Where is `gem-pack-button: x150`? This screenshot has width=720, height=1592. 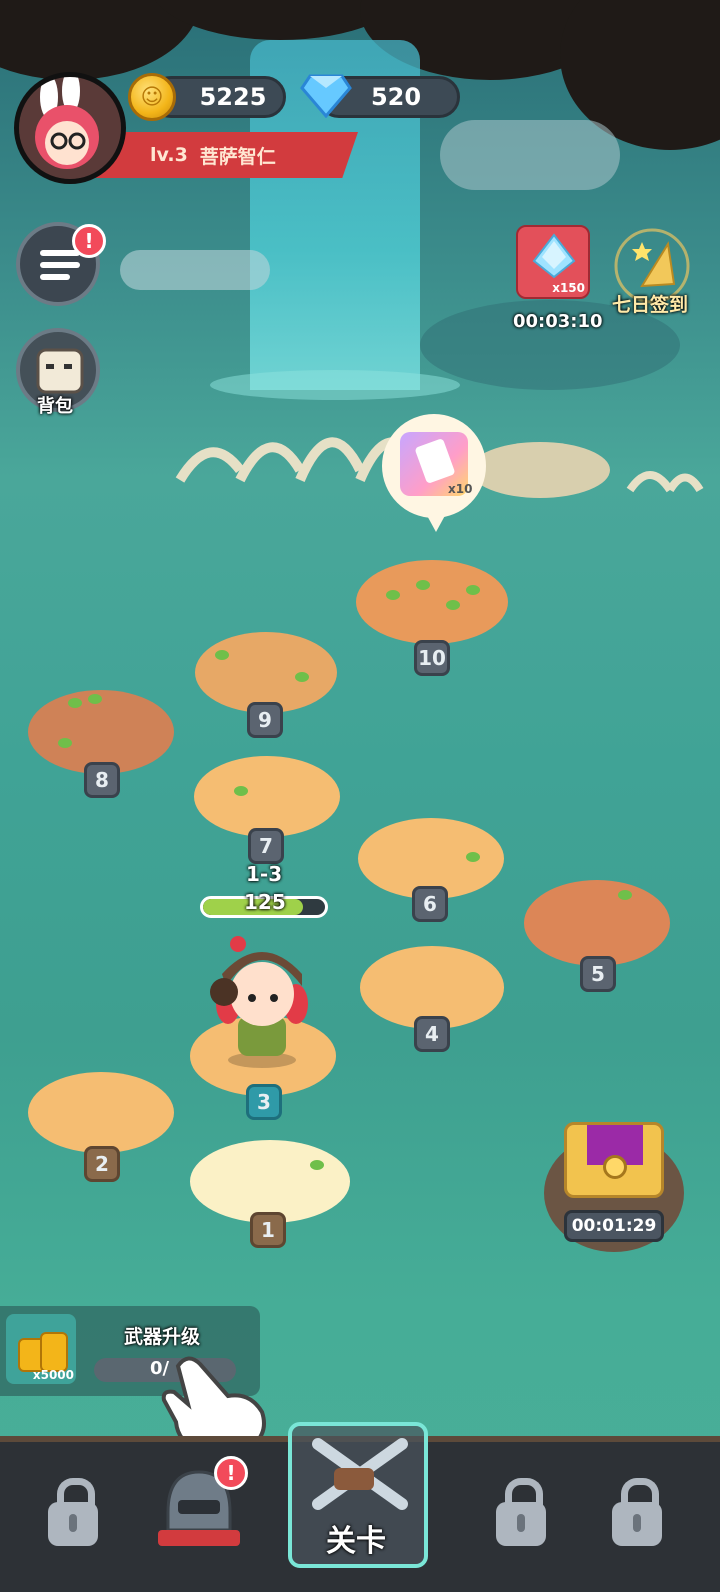
gem-pack-button: x150 is located at coordinates (553, 262).